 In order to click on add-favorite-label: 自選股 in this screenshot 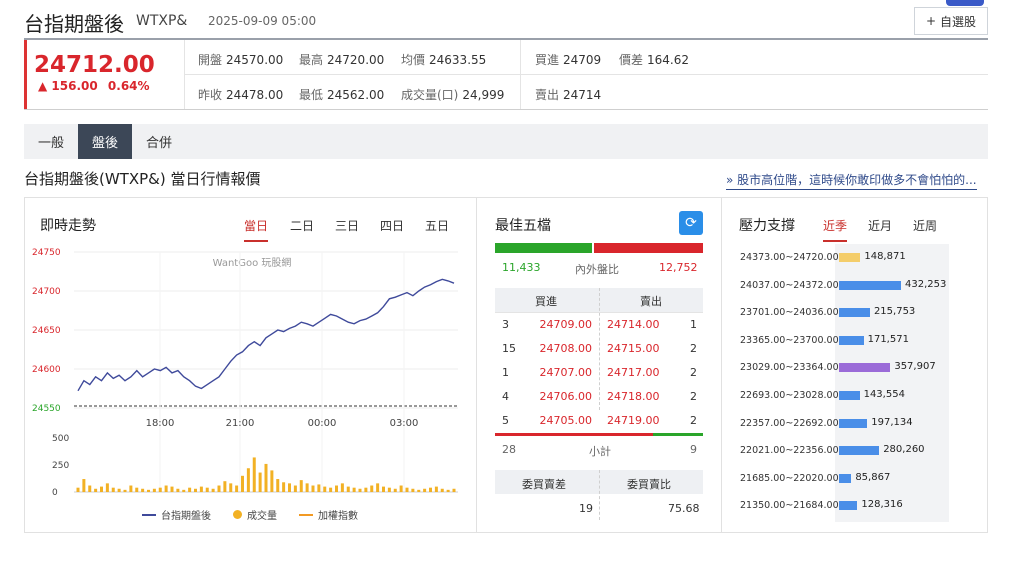, I will do `click(958, 21)`.